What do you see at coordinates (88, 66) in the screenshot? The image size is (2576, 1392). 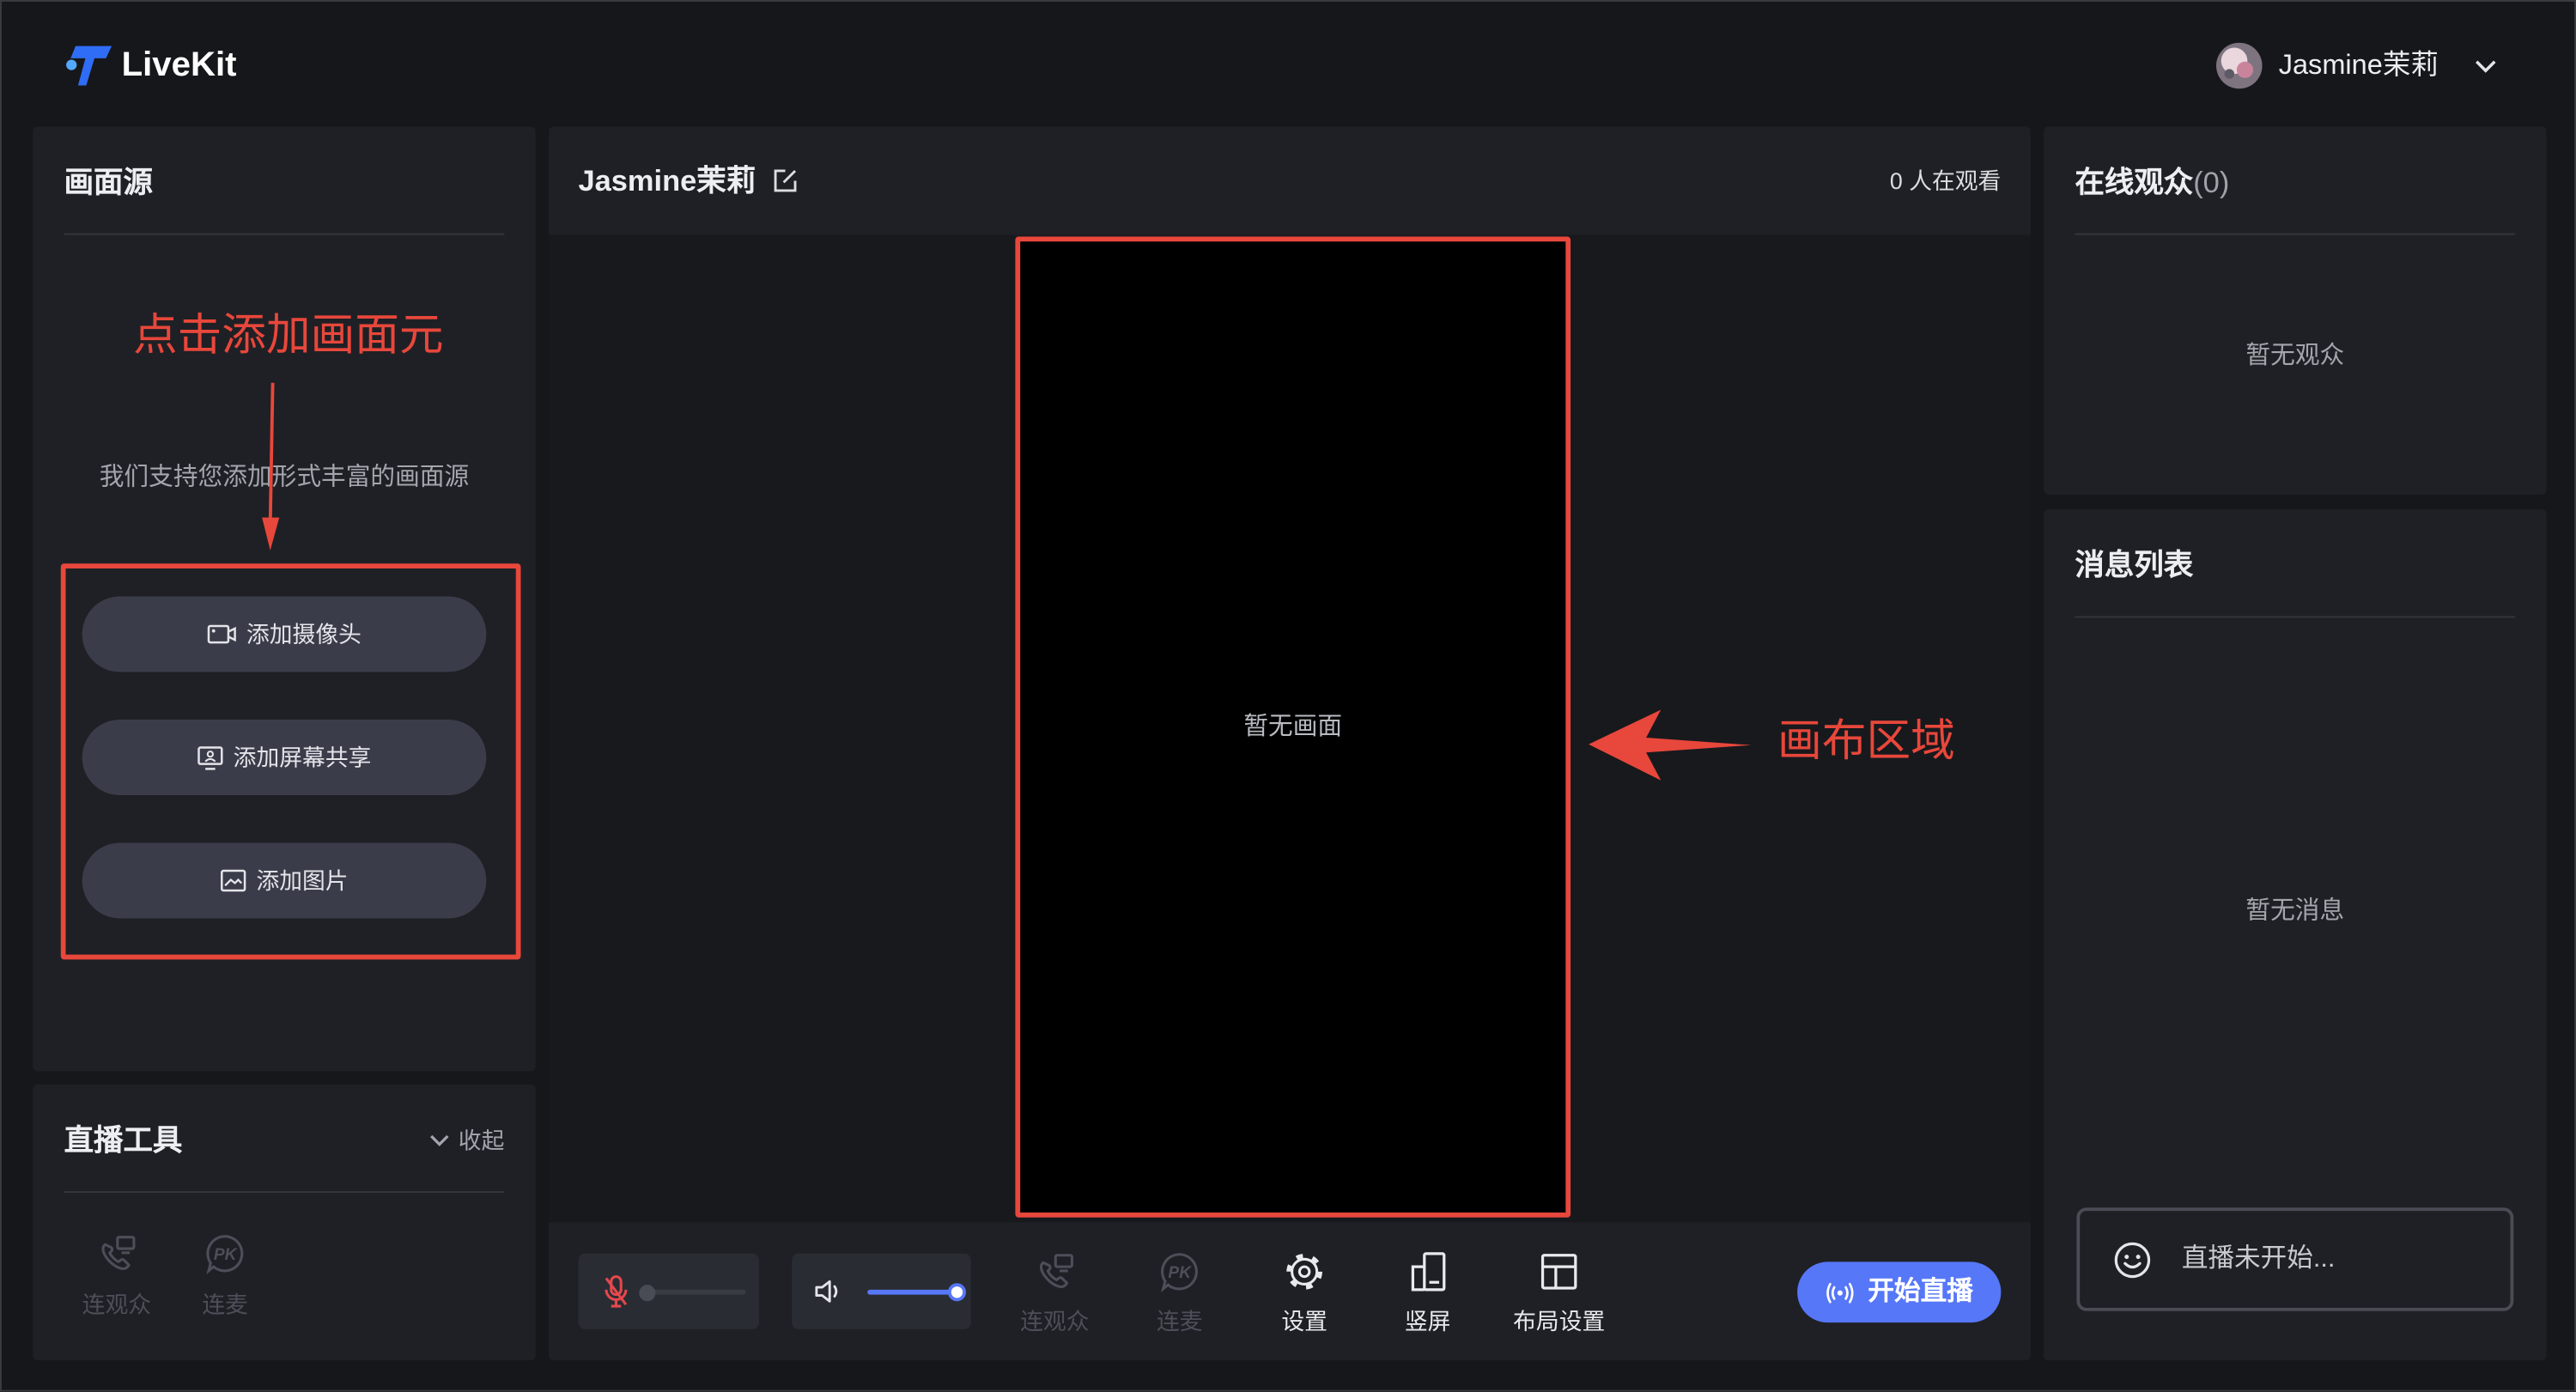 I see `livekit-logo-icon` at bounding box center [88, 66].